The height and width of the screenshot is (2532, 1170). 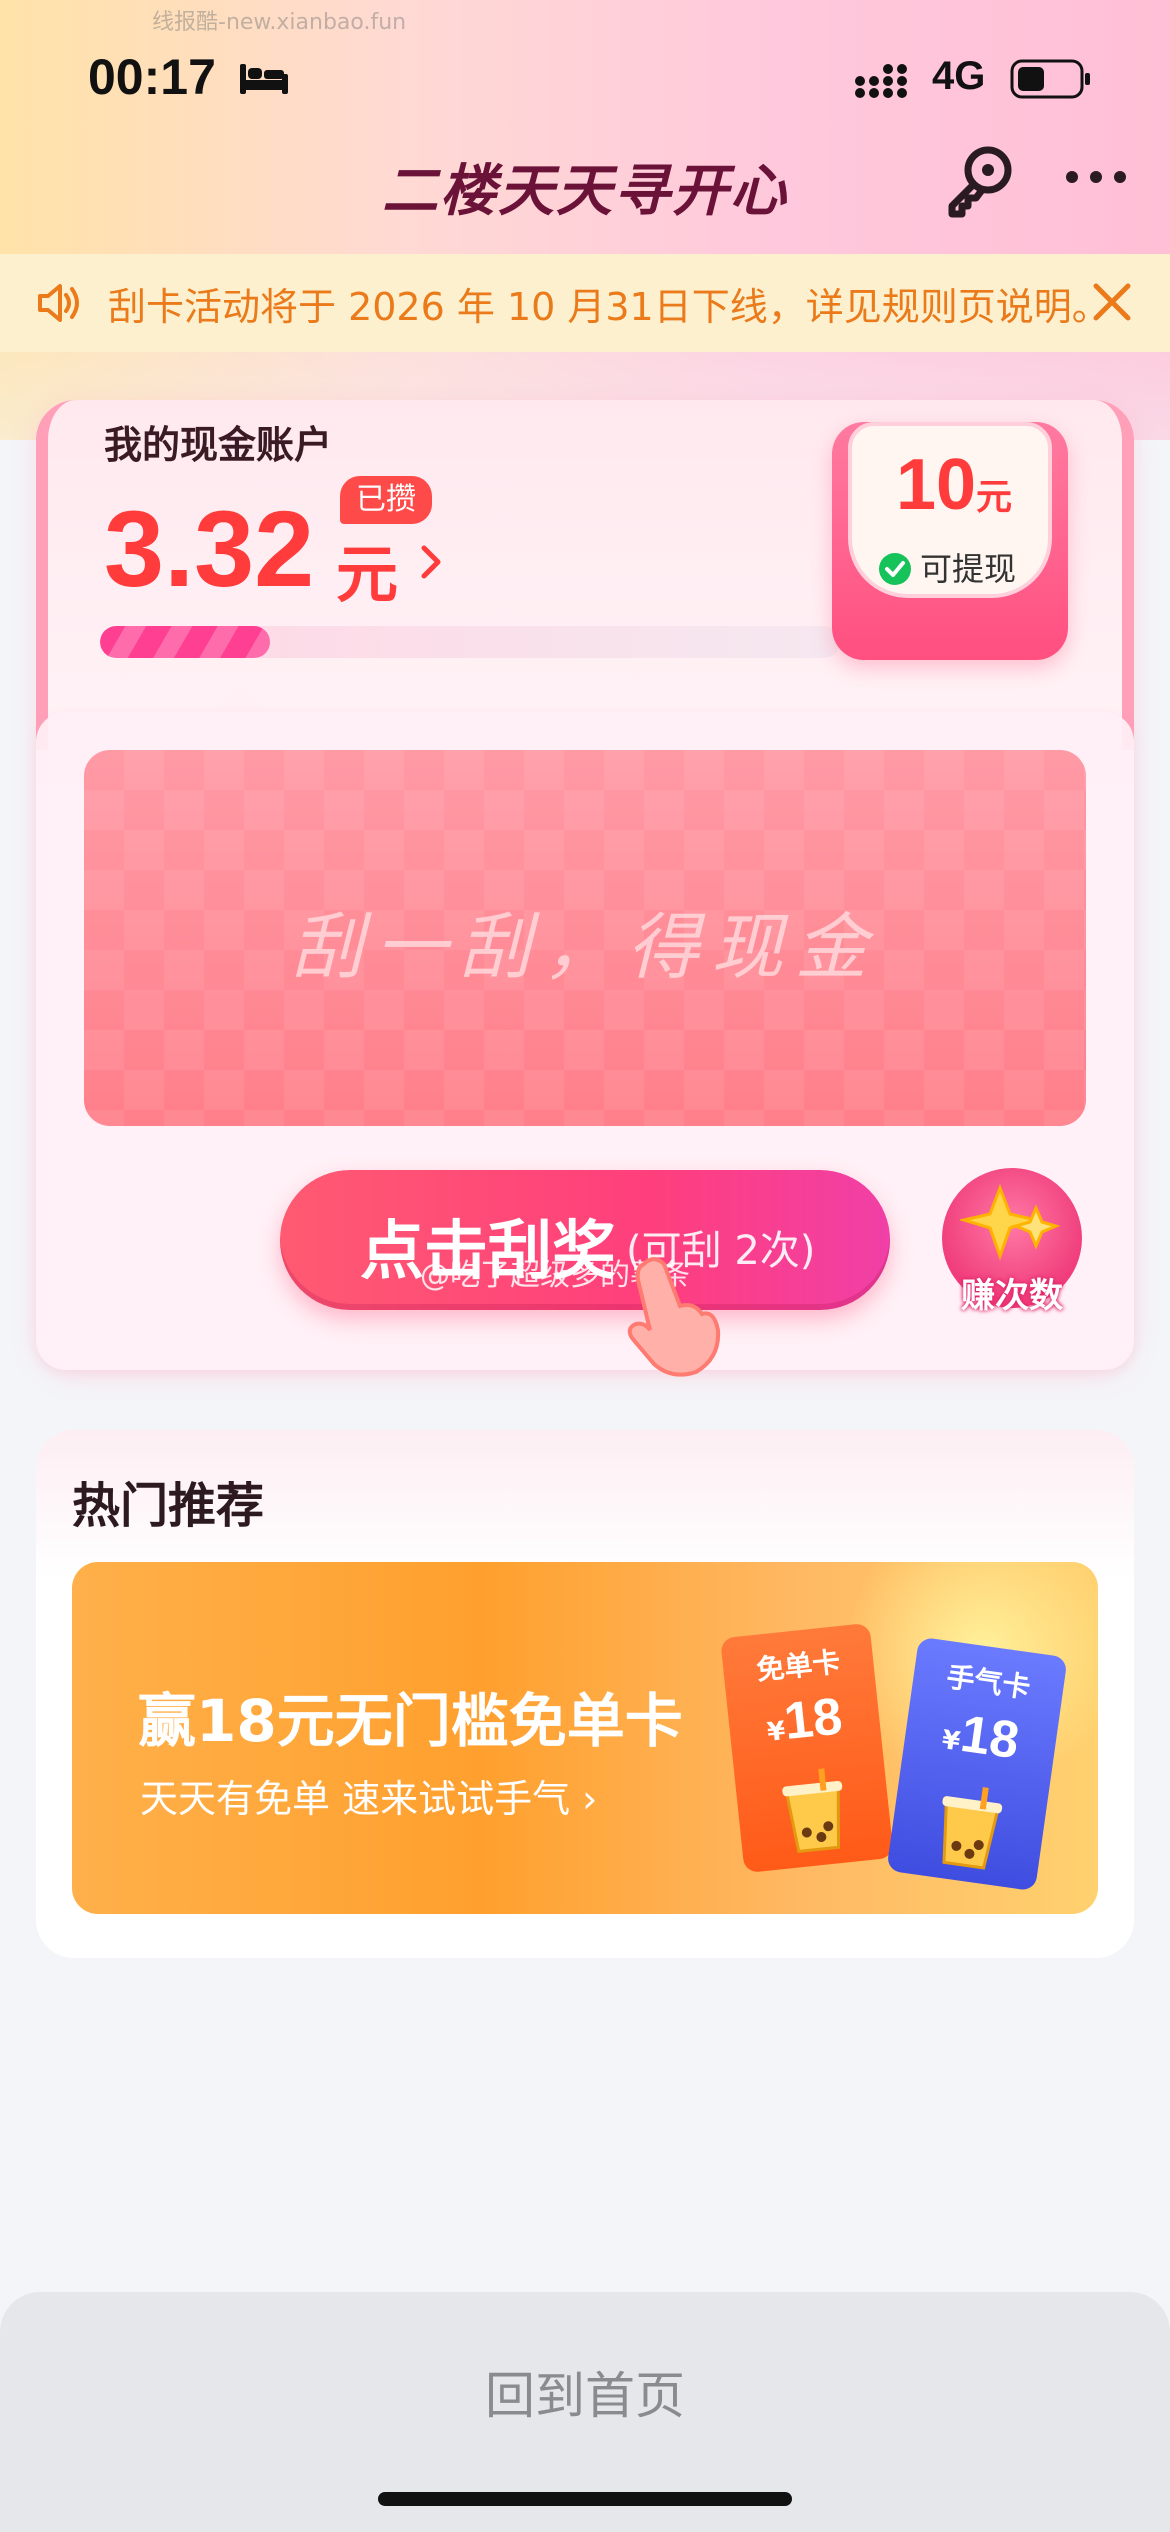 What do you see at coordinates (279, 22) in the screenshot?
I see `watermark-top: 线报酷-new.xianbao.fun` at bounding box center [279, 22].